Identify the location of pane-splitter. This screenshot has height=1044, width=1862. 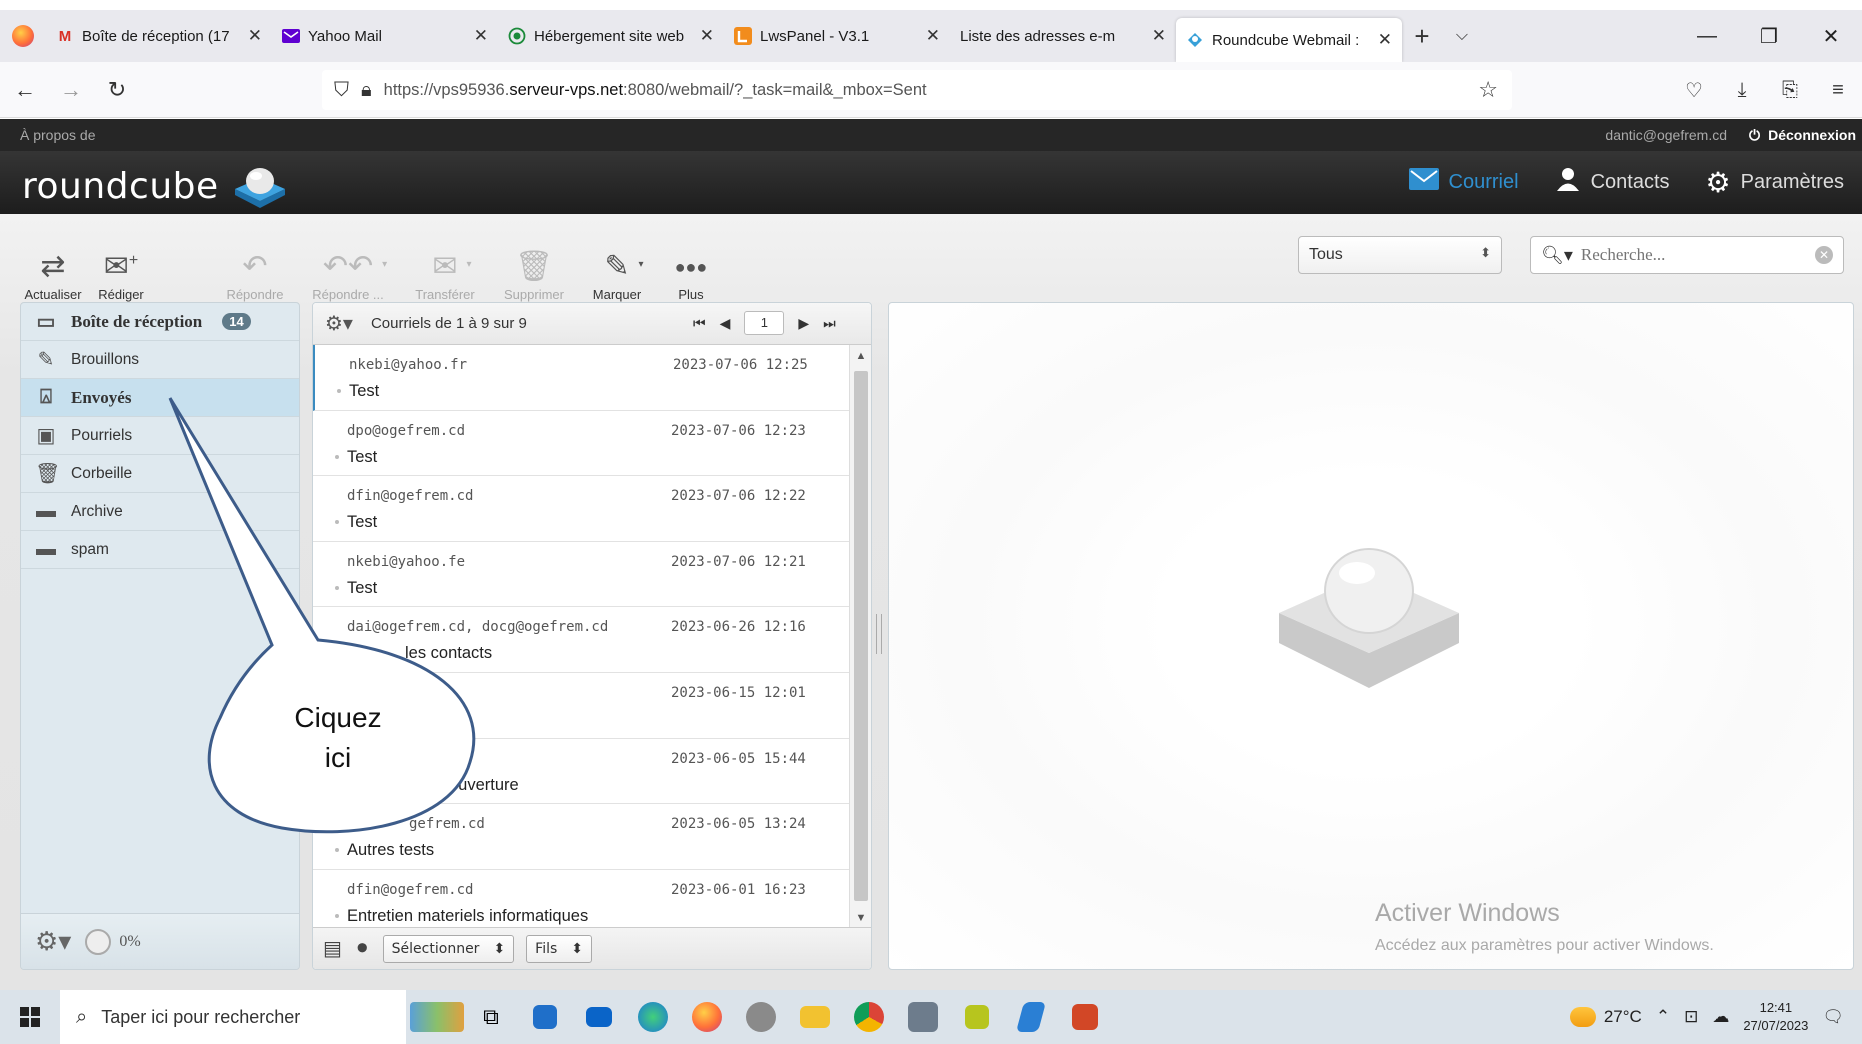
(879, 634).